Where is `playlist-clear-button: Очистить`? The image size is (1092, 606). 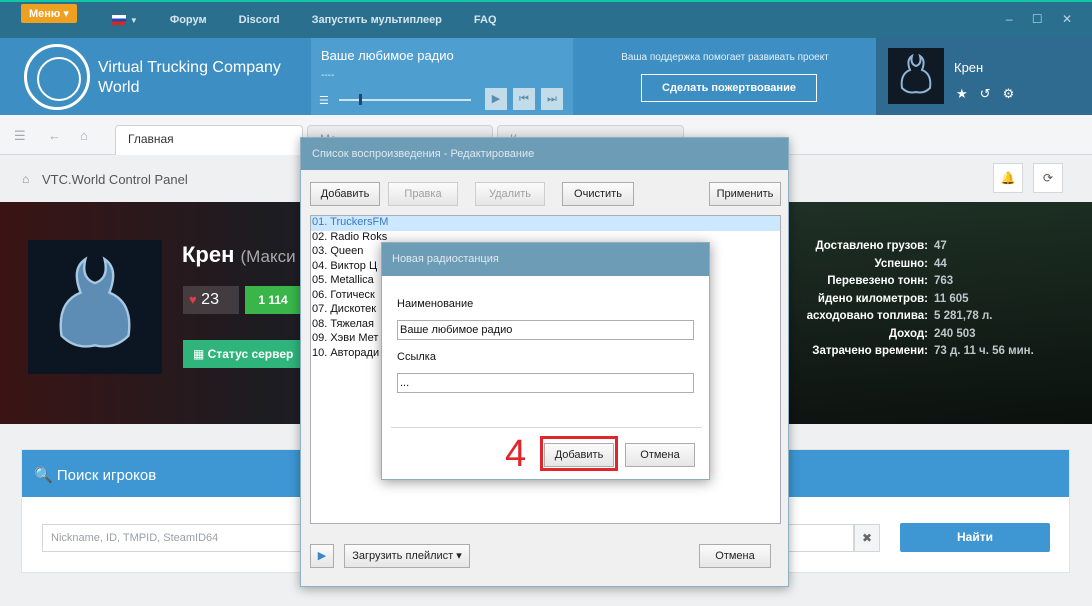 playlist-clear-button: Очистить is located at coordinates (598, 194).